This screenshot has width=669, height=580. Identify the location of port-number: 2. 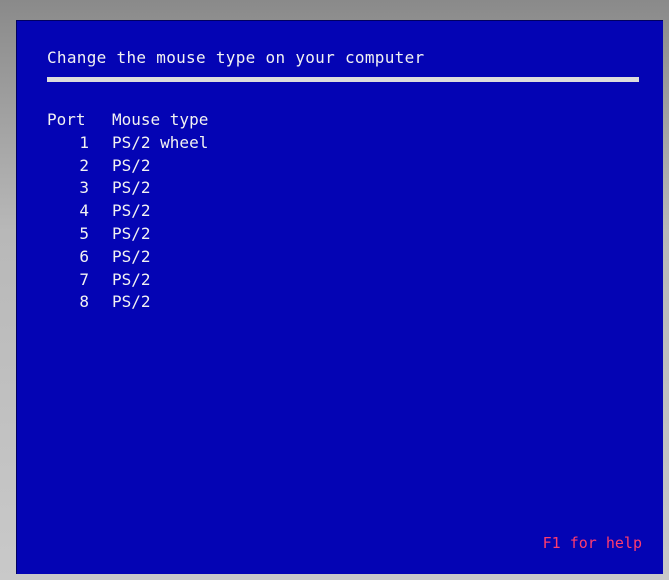
(84, 165).